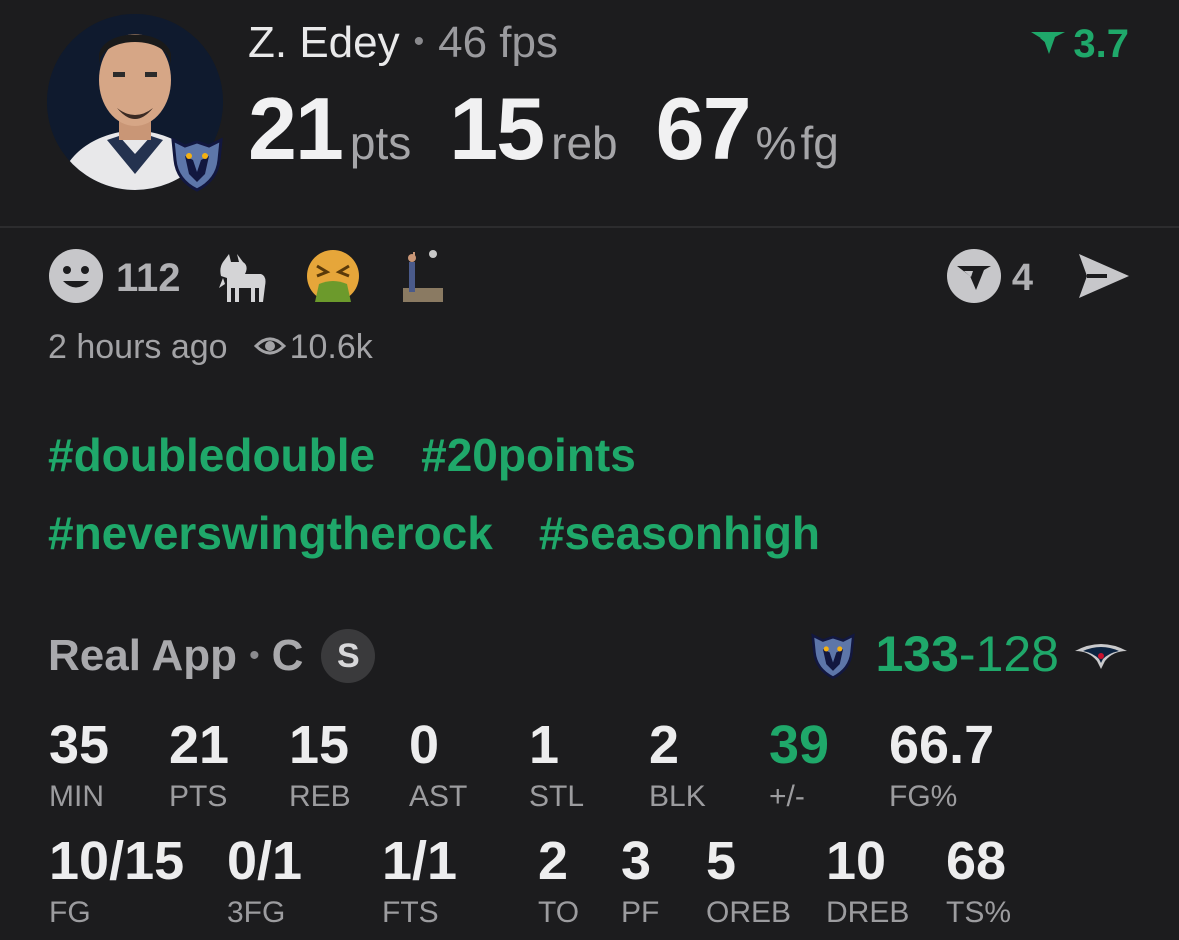 The image size is (1179, 940). Describe the element at coordinates (380, 143) in the screenshot. I see `points-unit: pts` at that location.